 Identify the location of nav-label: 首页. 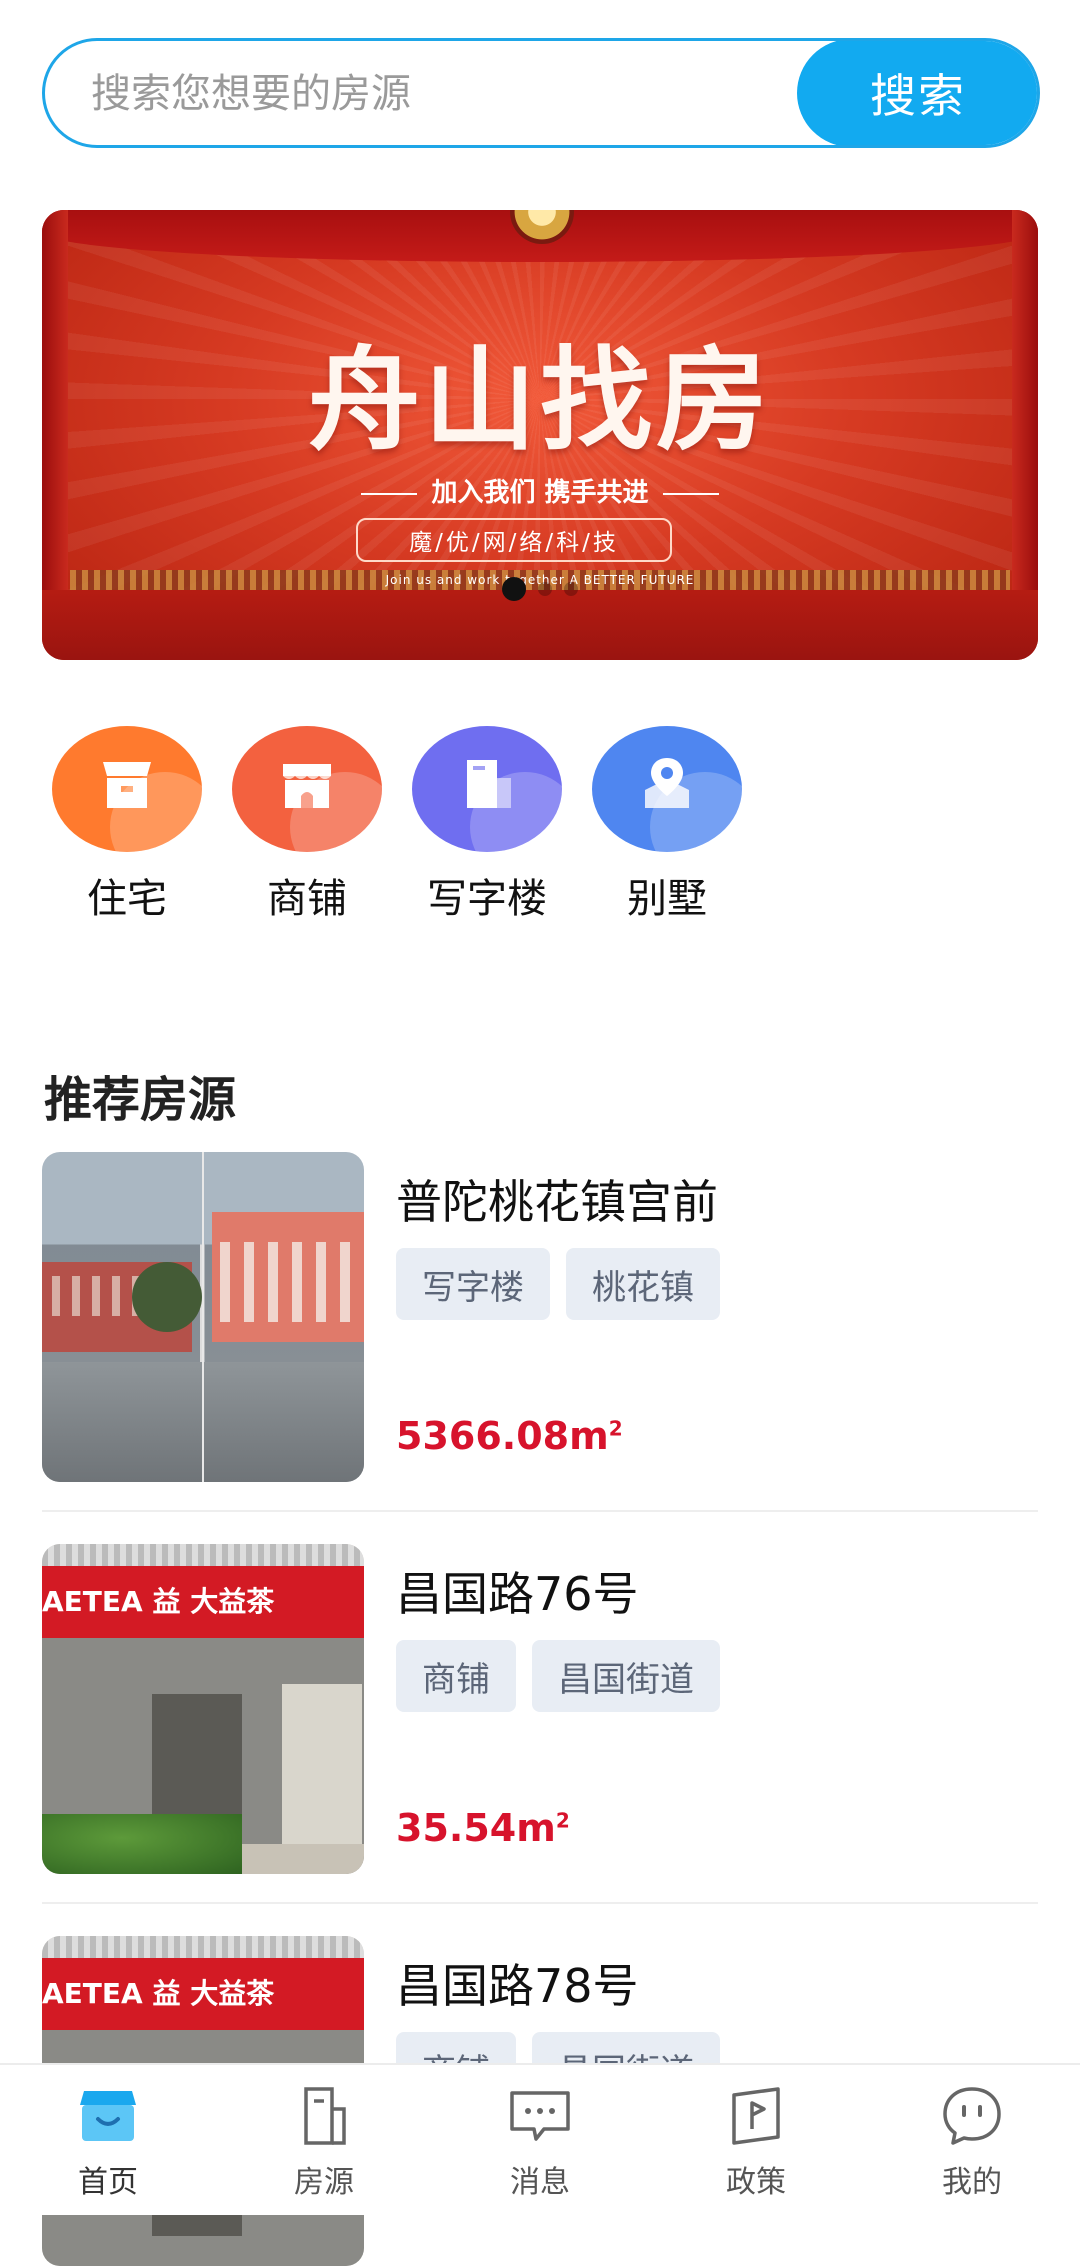
(108, 2182).